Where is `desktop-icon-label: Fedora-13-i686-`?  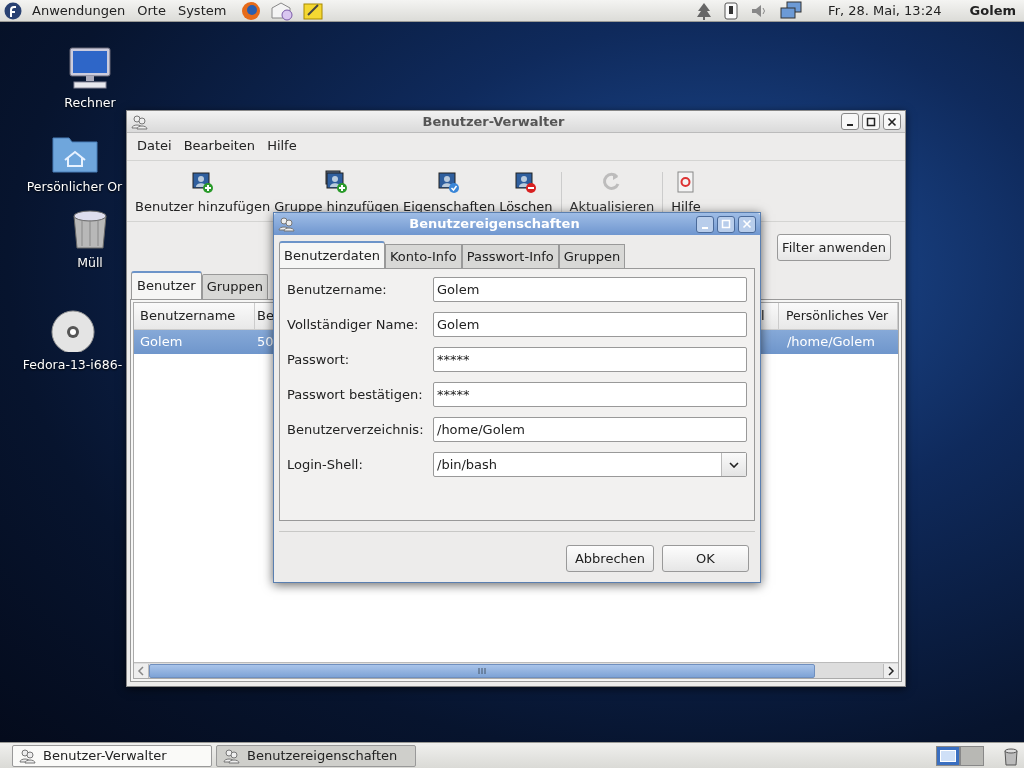
desktop-icon-label: Fedora-13-i686- is located at coordinates (72, 365).